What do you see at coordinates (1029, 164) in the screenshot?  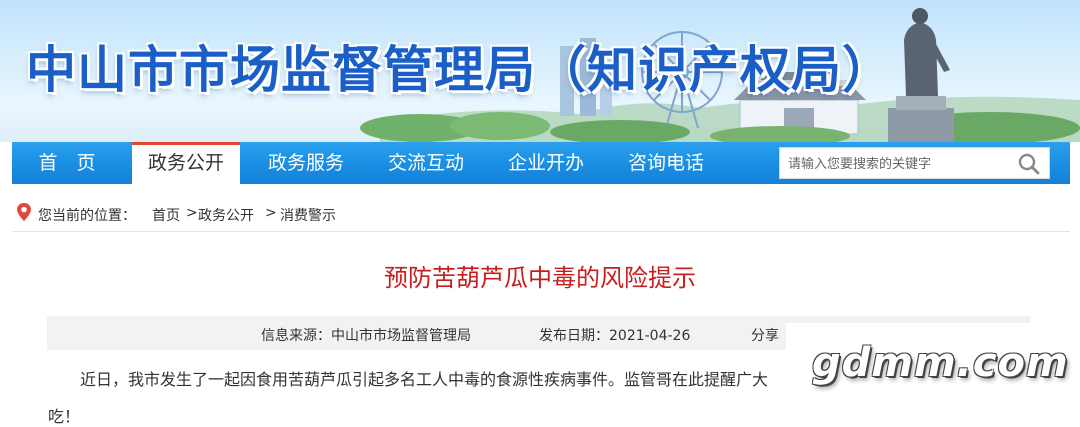 I see `search-icon` at bounding box center [1029, 164].